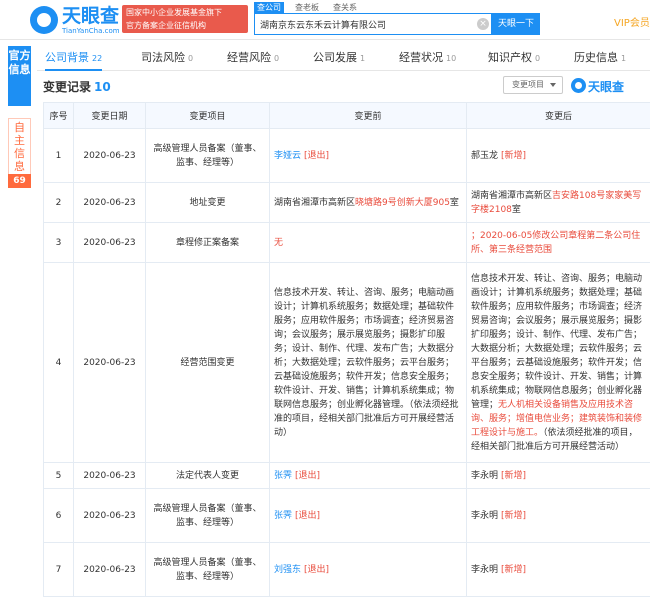 This screenshot has height=600, width=650. What do you see at coordinates (451, 58) in the screenshot?
I see `tab-count: 10` at bounding box center [451, 58].